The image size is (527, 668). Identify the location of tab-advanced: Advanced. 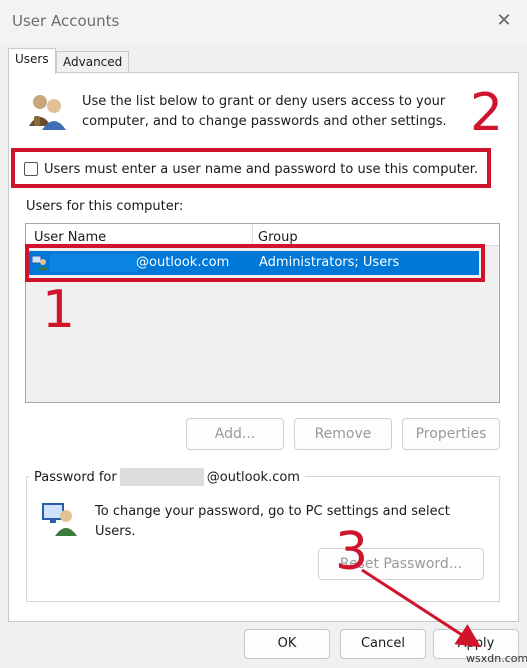
(93, 62).